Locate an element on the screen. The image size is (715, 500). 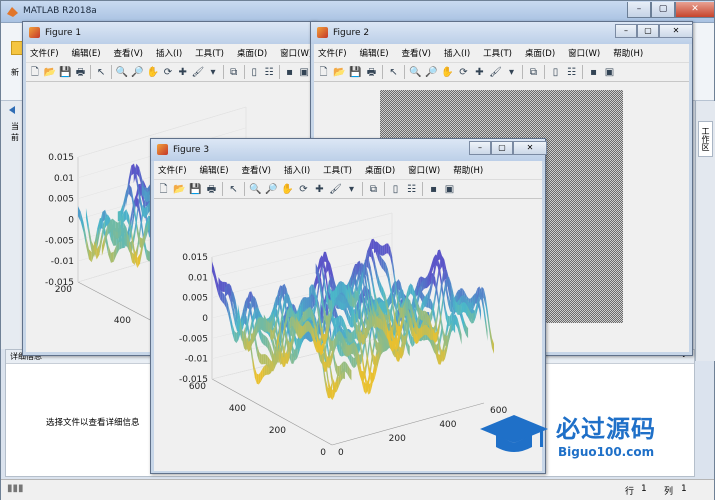
x-tick-label: 400 is located at coordinates (122, 321).